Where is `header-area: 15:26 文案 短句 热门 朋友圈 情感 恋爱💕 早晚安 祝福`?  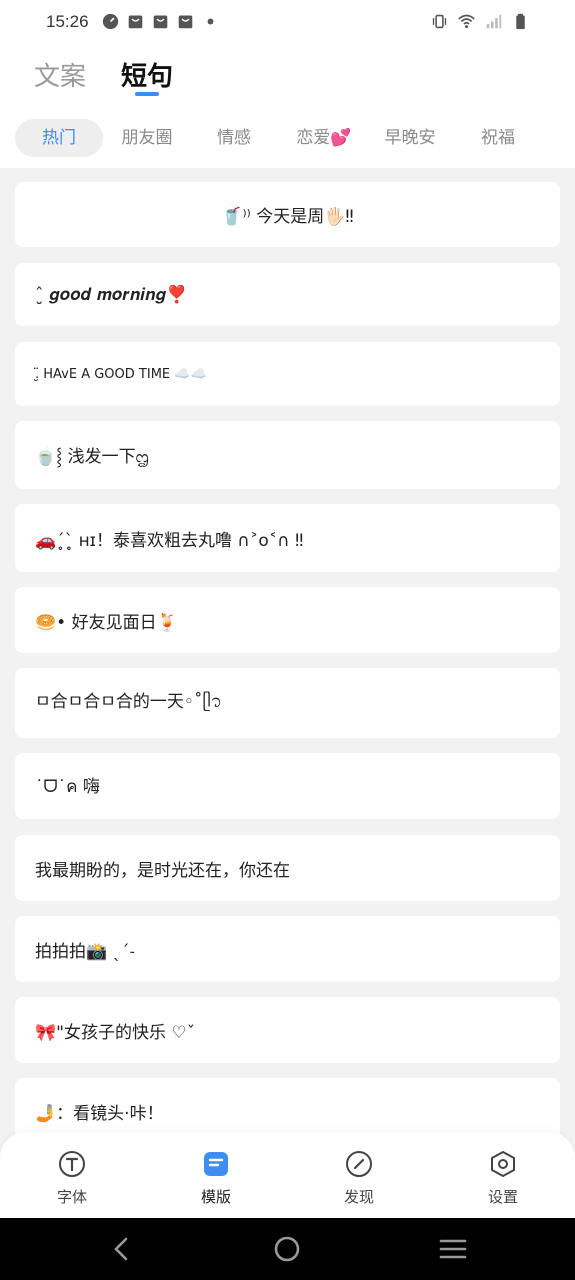 header-area: 15:26 文案 短句 热门 朋友圈 情感 恋爱💕 早晚安 祝福 is located at coordinates (287, 84).